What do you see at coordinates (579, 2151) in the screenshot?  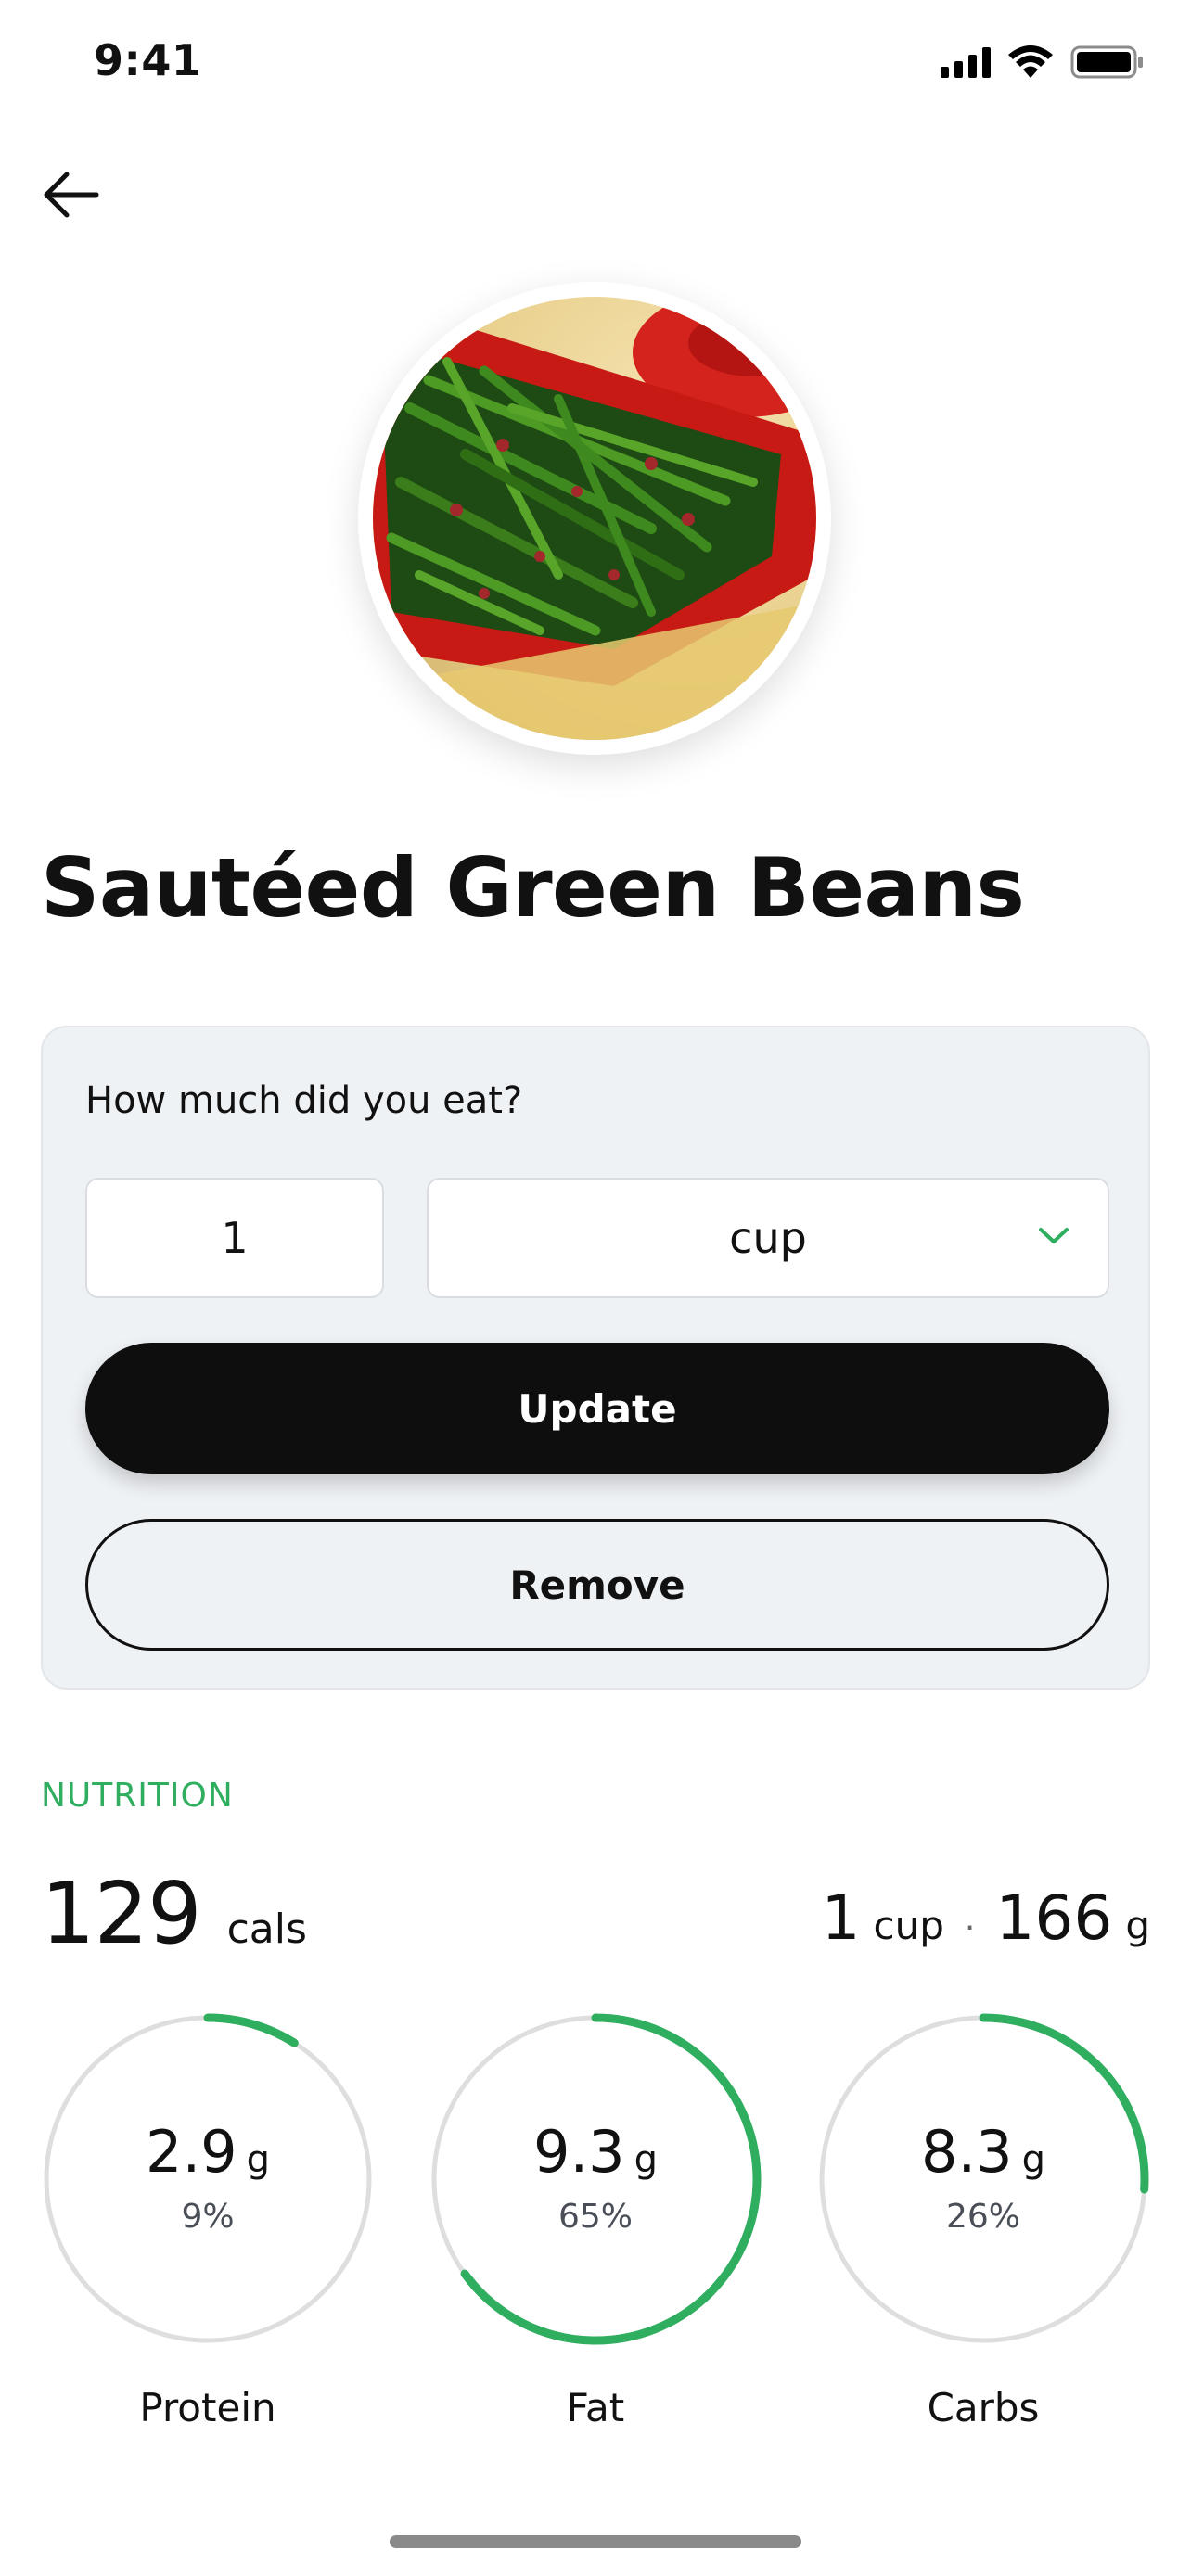 I see `fat-amount: 9.3` at bounding box center [579, 2151].